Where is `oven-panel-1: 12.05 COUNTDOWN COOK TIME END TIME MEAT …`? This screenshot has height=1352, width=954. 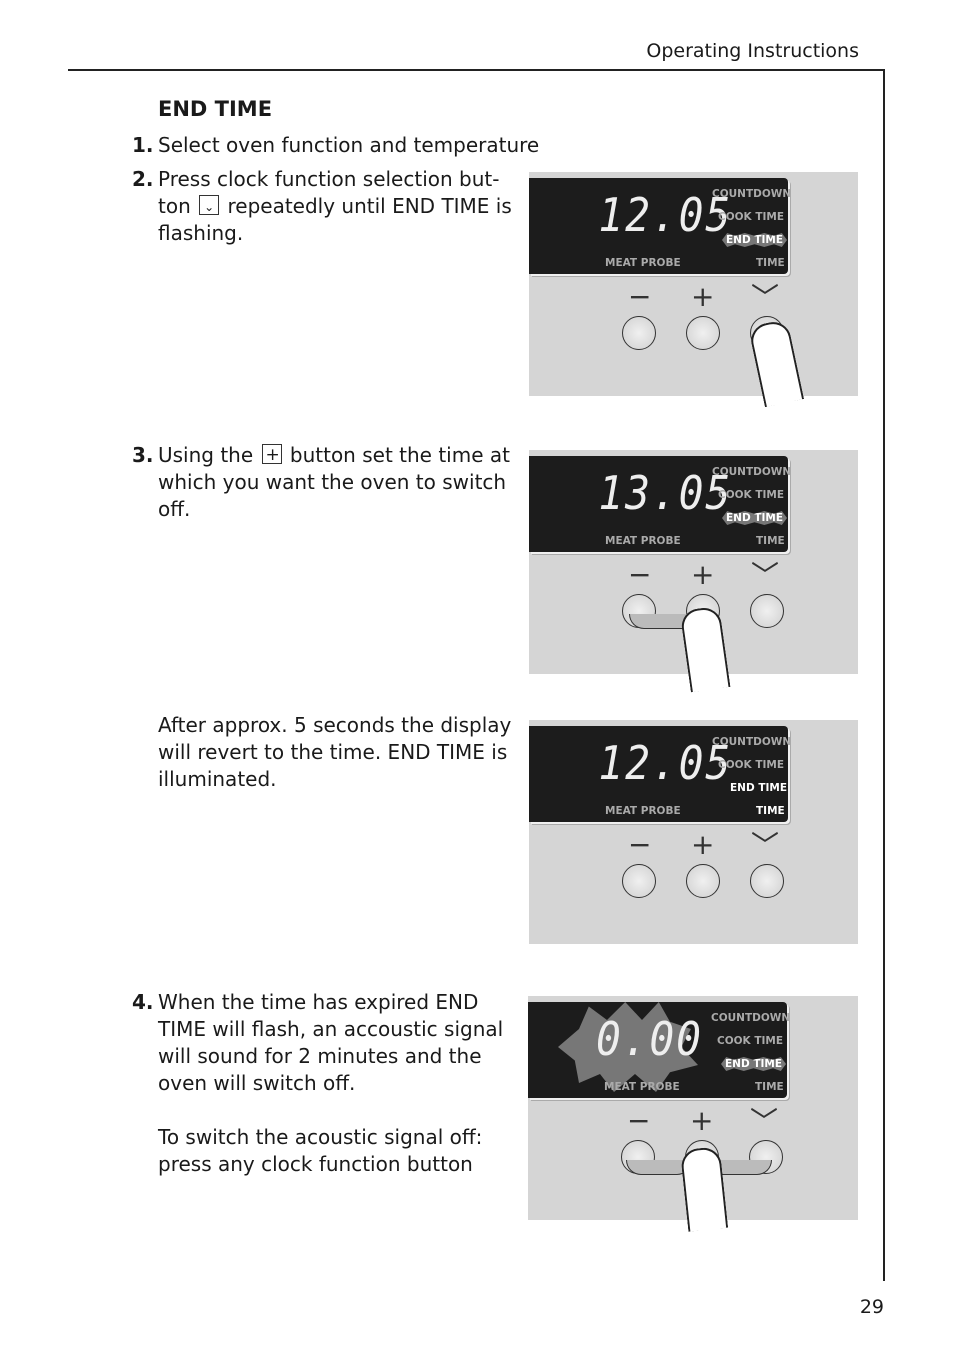 oven-panel-1: 12.05 COUNTDOWN COOK TIME END TIME MEAT … is located at coordinates (693, 290).